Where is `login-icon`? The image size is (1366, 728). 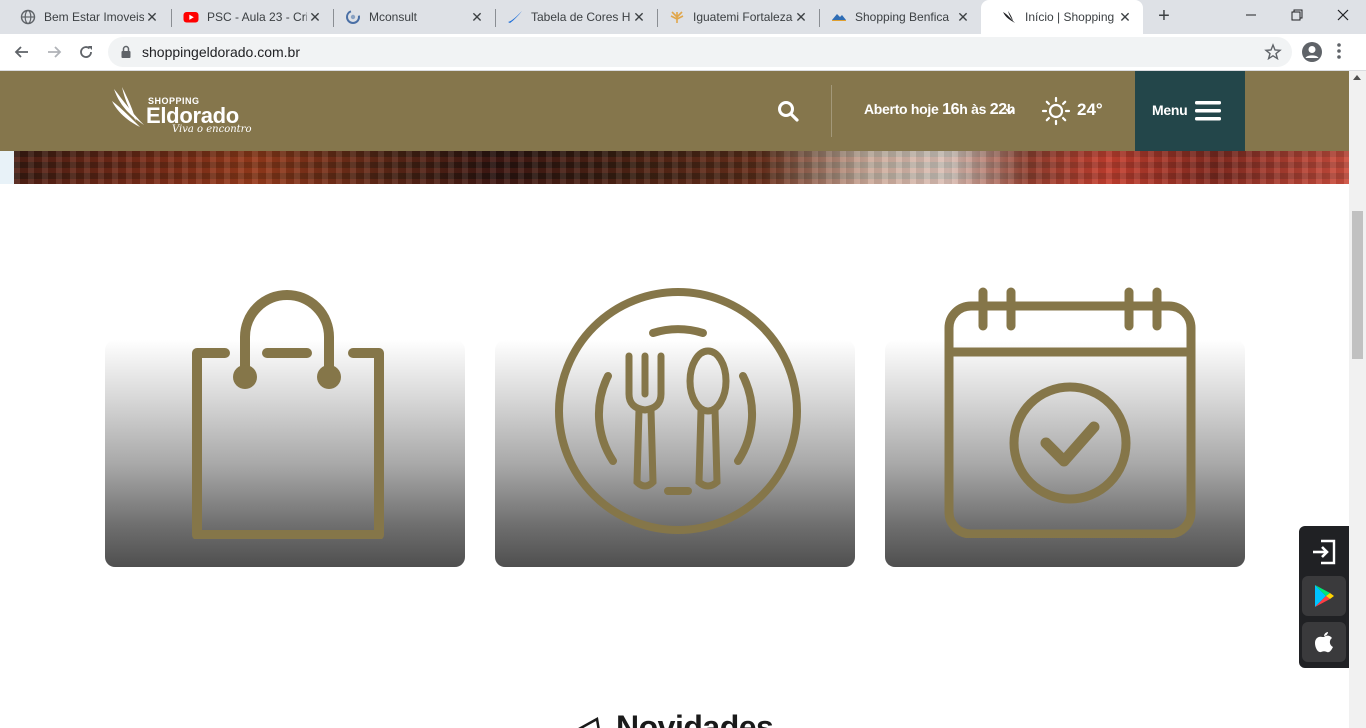
login-icon is located at coordinates (1324, 552).